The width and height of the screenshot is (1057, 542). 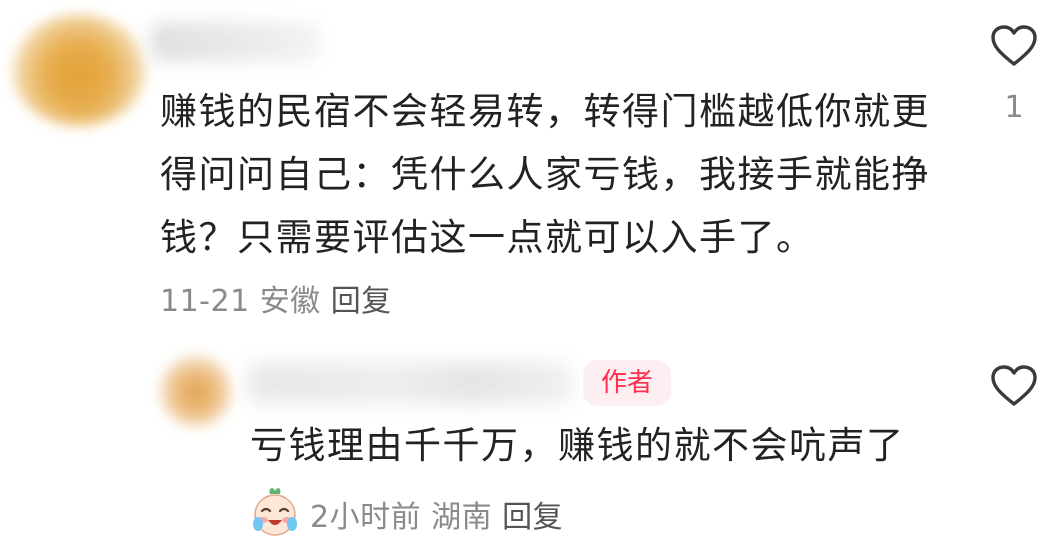 I want to click on reply-username-blurred, so click(x=410, y=383).